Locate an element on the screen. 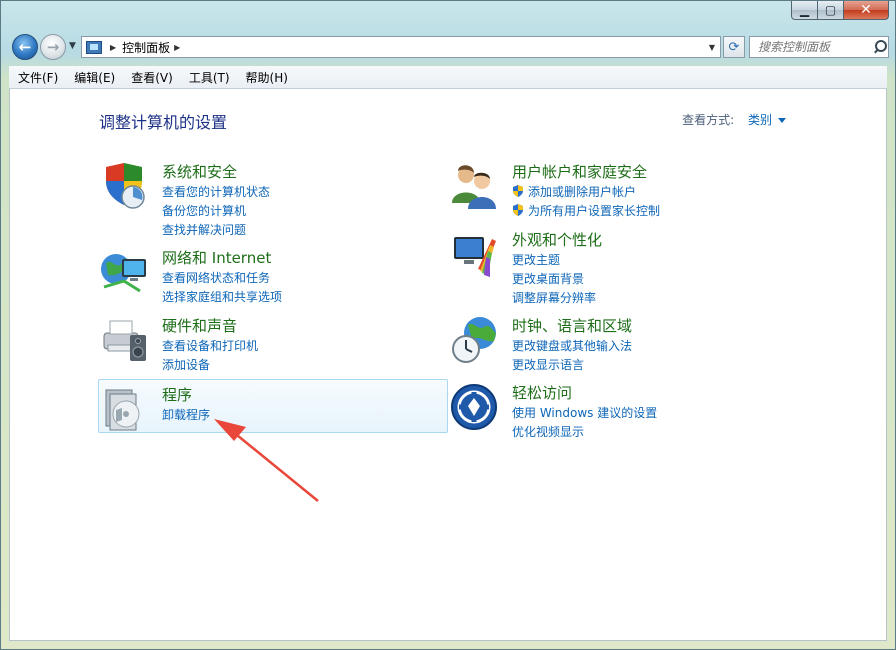 The image size is (896, 650). forward-button: → is located at coordinates (53, 47).